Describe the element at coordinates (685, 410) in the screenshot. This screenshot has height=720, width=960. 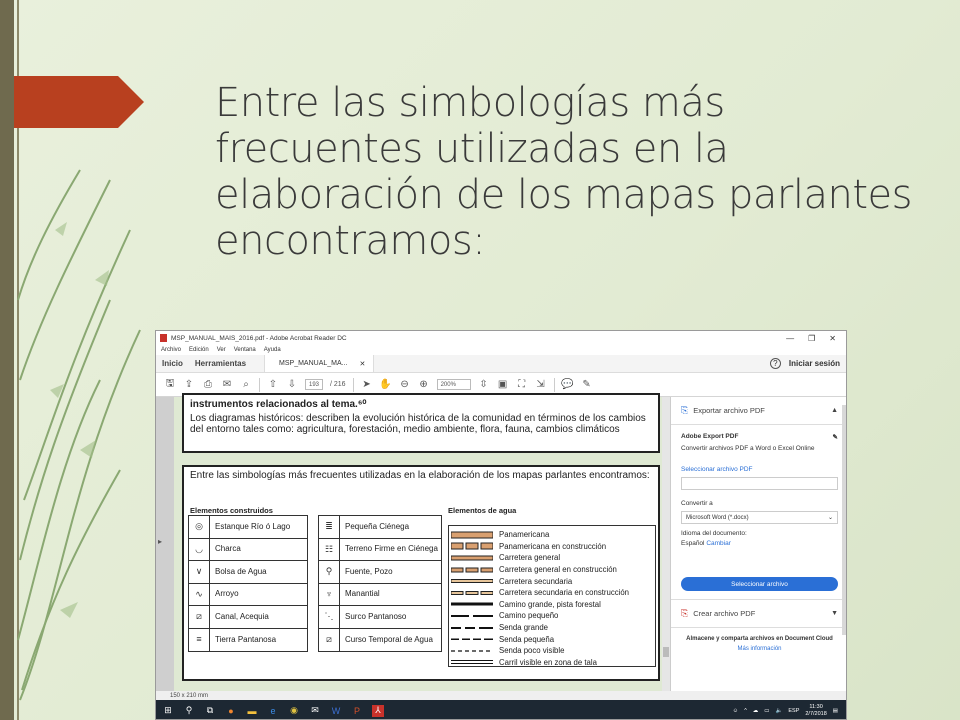
I see `export-pdf-icon: ⎘` at that location.